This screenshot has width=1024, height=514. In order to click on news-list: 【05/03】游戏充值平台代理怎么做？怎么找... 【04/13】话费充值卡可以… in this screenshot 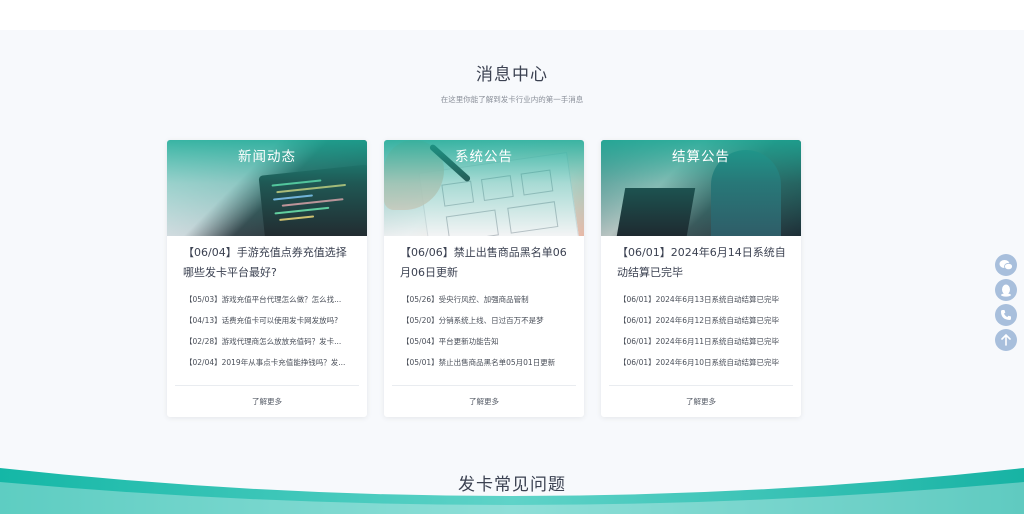, I will do `click(269, 336)`.